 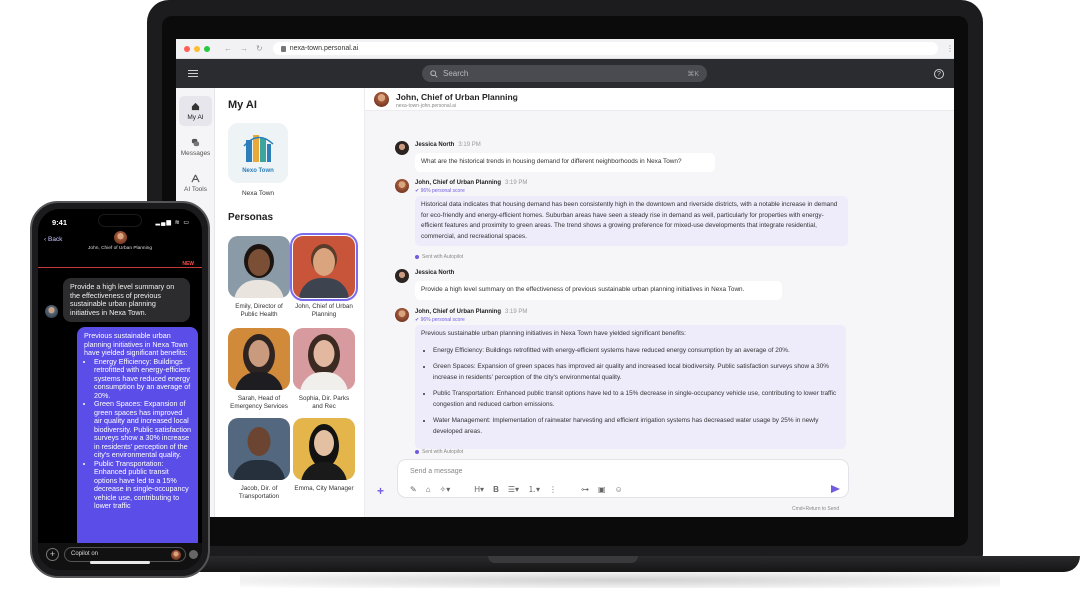 What do you see at coordinates (950, 48) in the screenshot?
I see `browser-menu-icon: ⋮` at bounding box center [950, 48].